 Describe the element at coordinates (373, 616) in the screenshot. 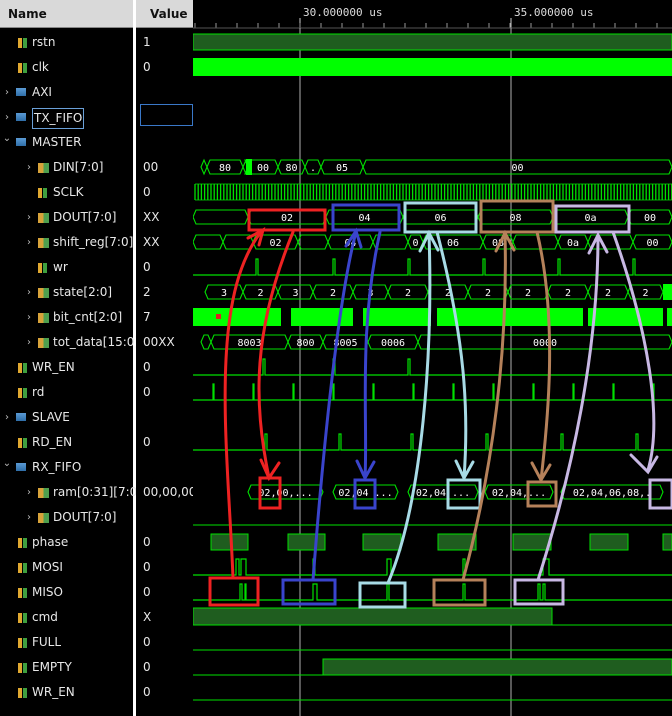

I see `cmd-region` at that location.